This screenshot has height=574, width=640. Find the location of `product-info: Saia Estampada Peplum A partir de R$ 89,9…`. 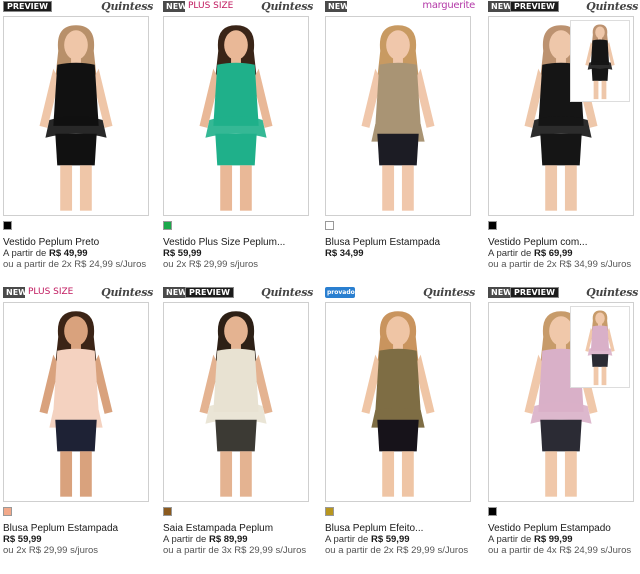

product-info: Saia Estampada Peplum A partir de R$ 89,9… is located at coordinates (238, 539).